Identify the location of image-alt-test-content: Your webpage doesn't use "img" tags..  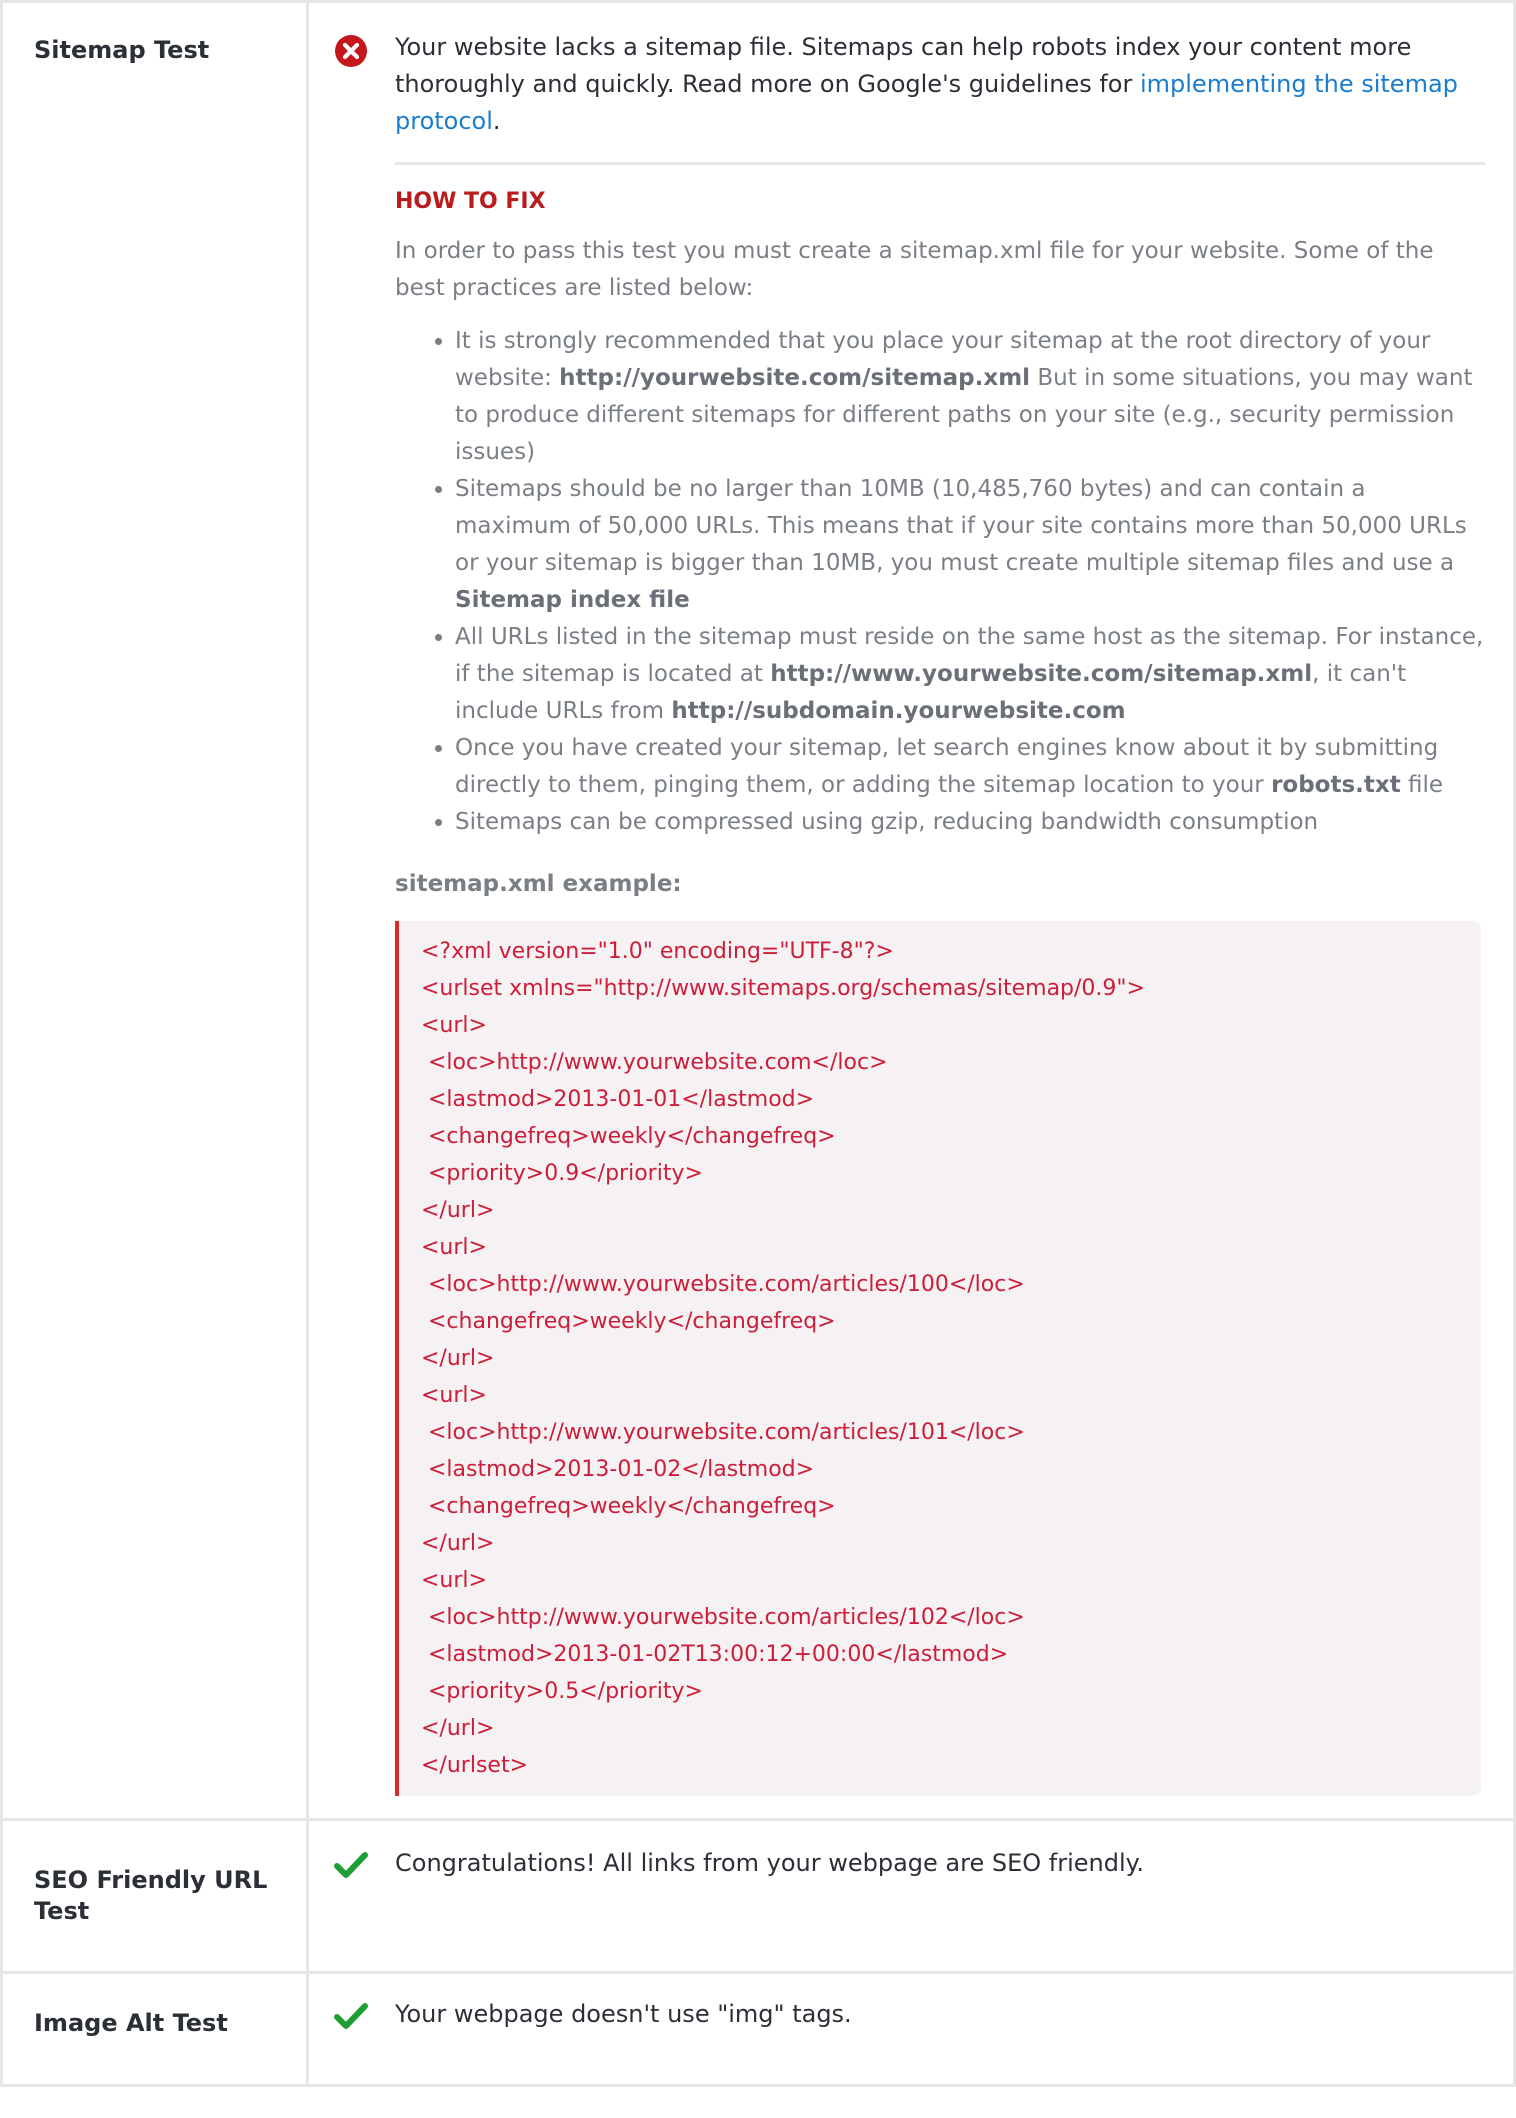
(911, 2029).